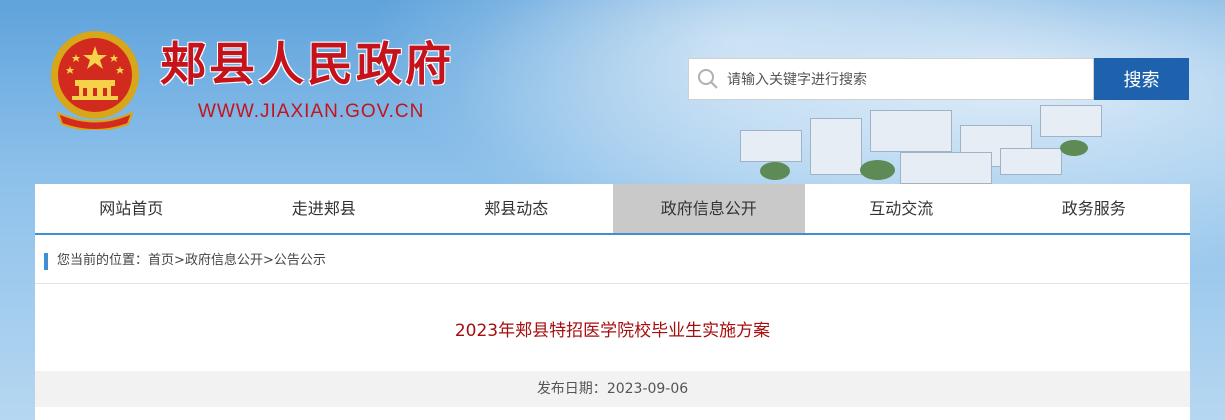  What do you see at coordinates (161, 260) in the screenshot?
I see `breadcrumb-link-home: 首页` at bounding box center [161, 260].